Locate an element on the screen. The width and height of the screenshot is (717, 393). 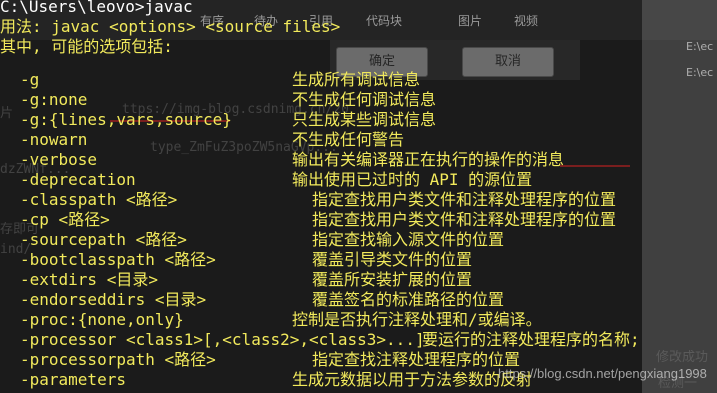
option-description: 输出使用已过时的 API 的源位置 is located at coordinates (412, 179).